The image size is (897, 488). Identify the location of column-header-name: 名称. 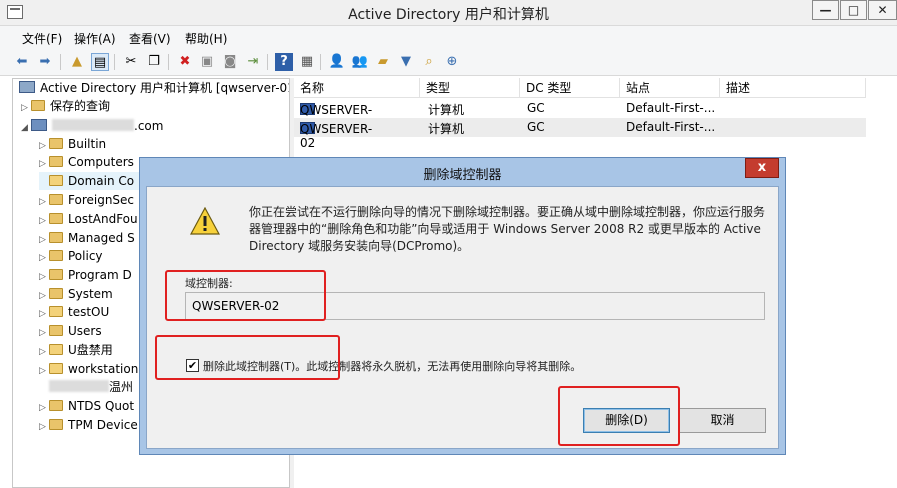
(357, 88).